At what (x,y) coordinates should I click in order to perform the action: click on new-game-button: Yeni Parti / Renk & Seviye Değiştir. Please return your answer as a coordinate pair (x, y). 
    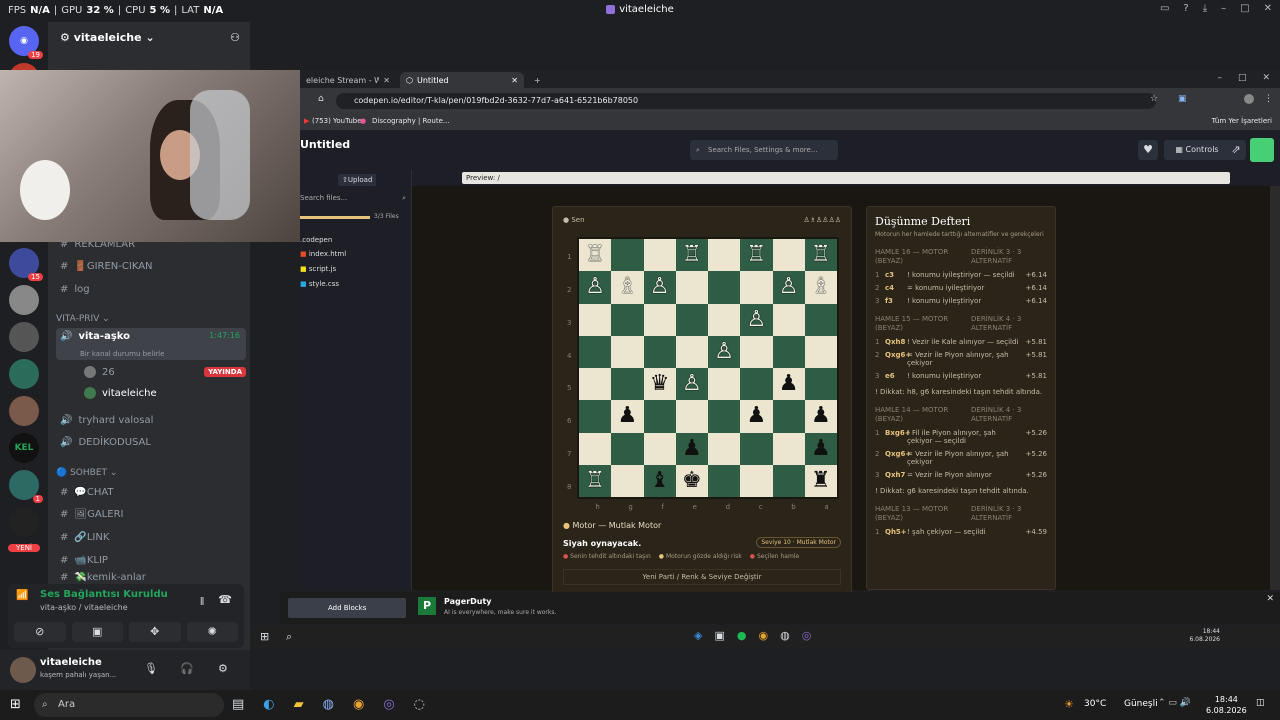
    Looking at the image, I should click on (702, 577).